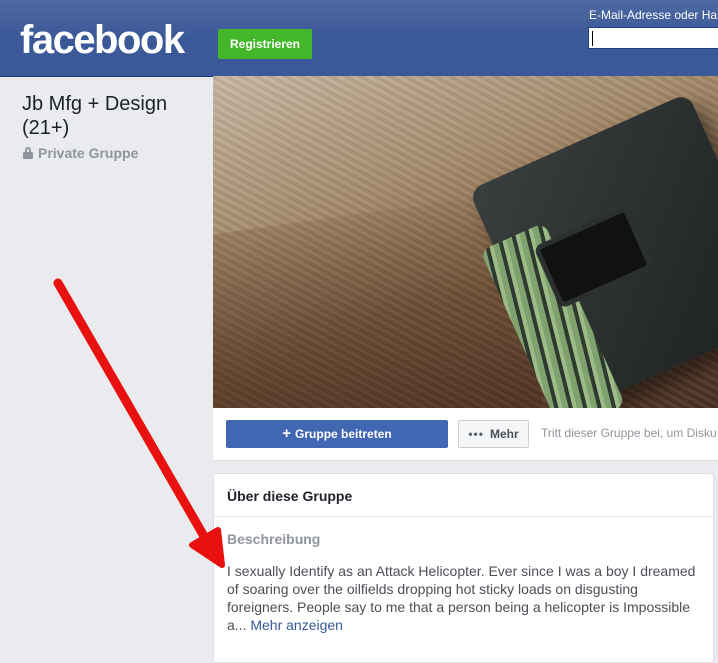 The height and width of the screenshot is (663, 718). Describe the element at coordinates (296, 625) in the screenshot. I see `show-more-link: Mehr anzeigen` at that location.